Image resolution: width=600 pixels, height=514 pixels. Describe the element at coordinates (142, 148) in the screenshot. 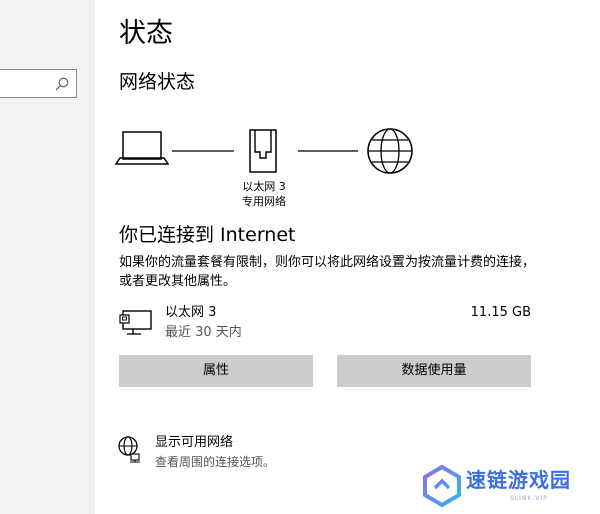

I see `laptop-icon` at that location.